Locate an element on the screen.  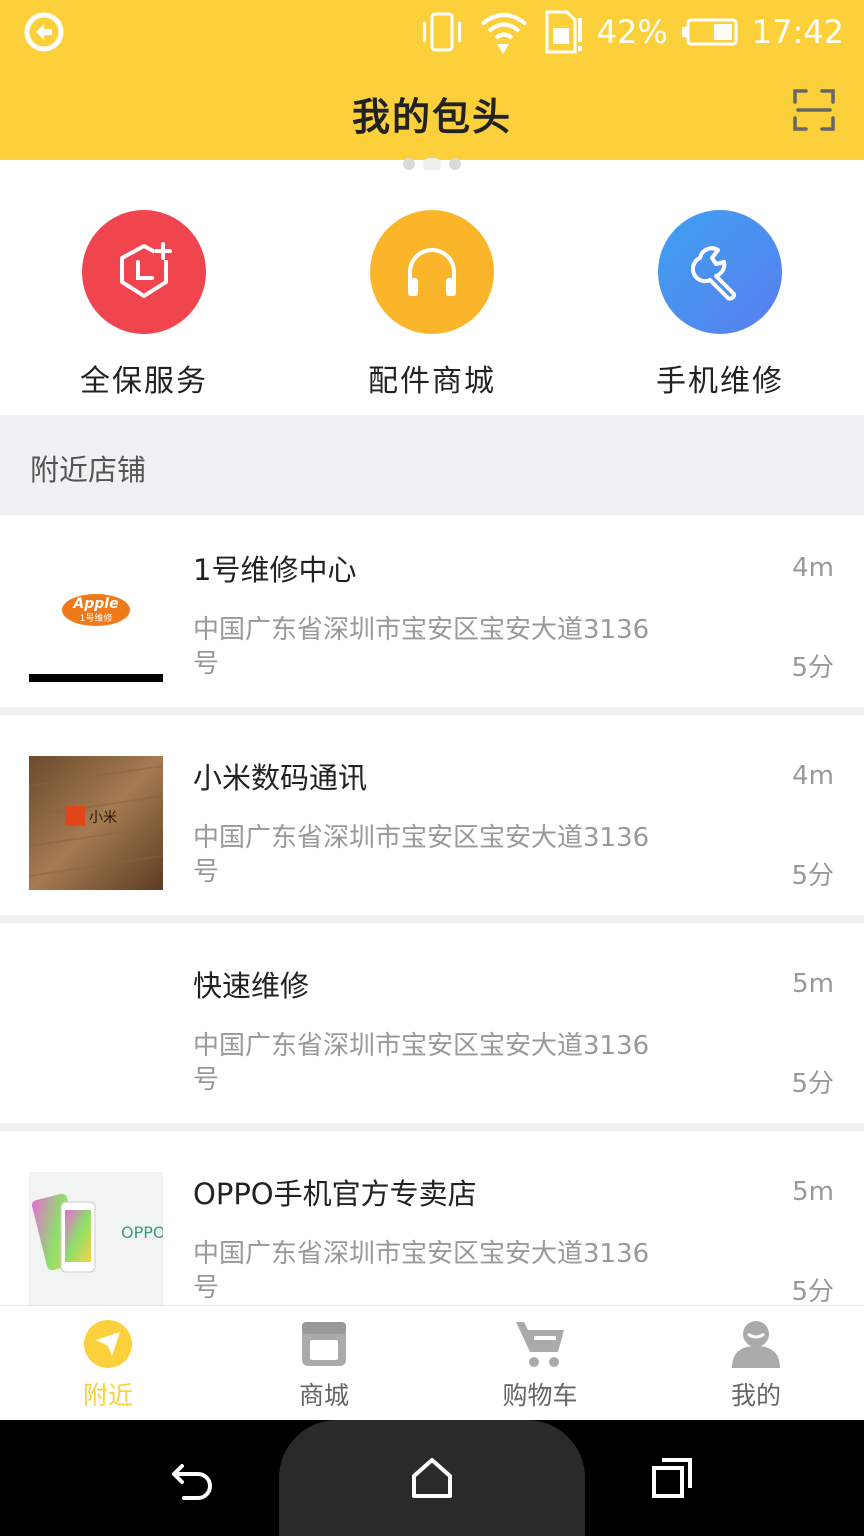
back-icon is located at coordinates (192, 1482).